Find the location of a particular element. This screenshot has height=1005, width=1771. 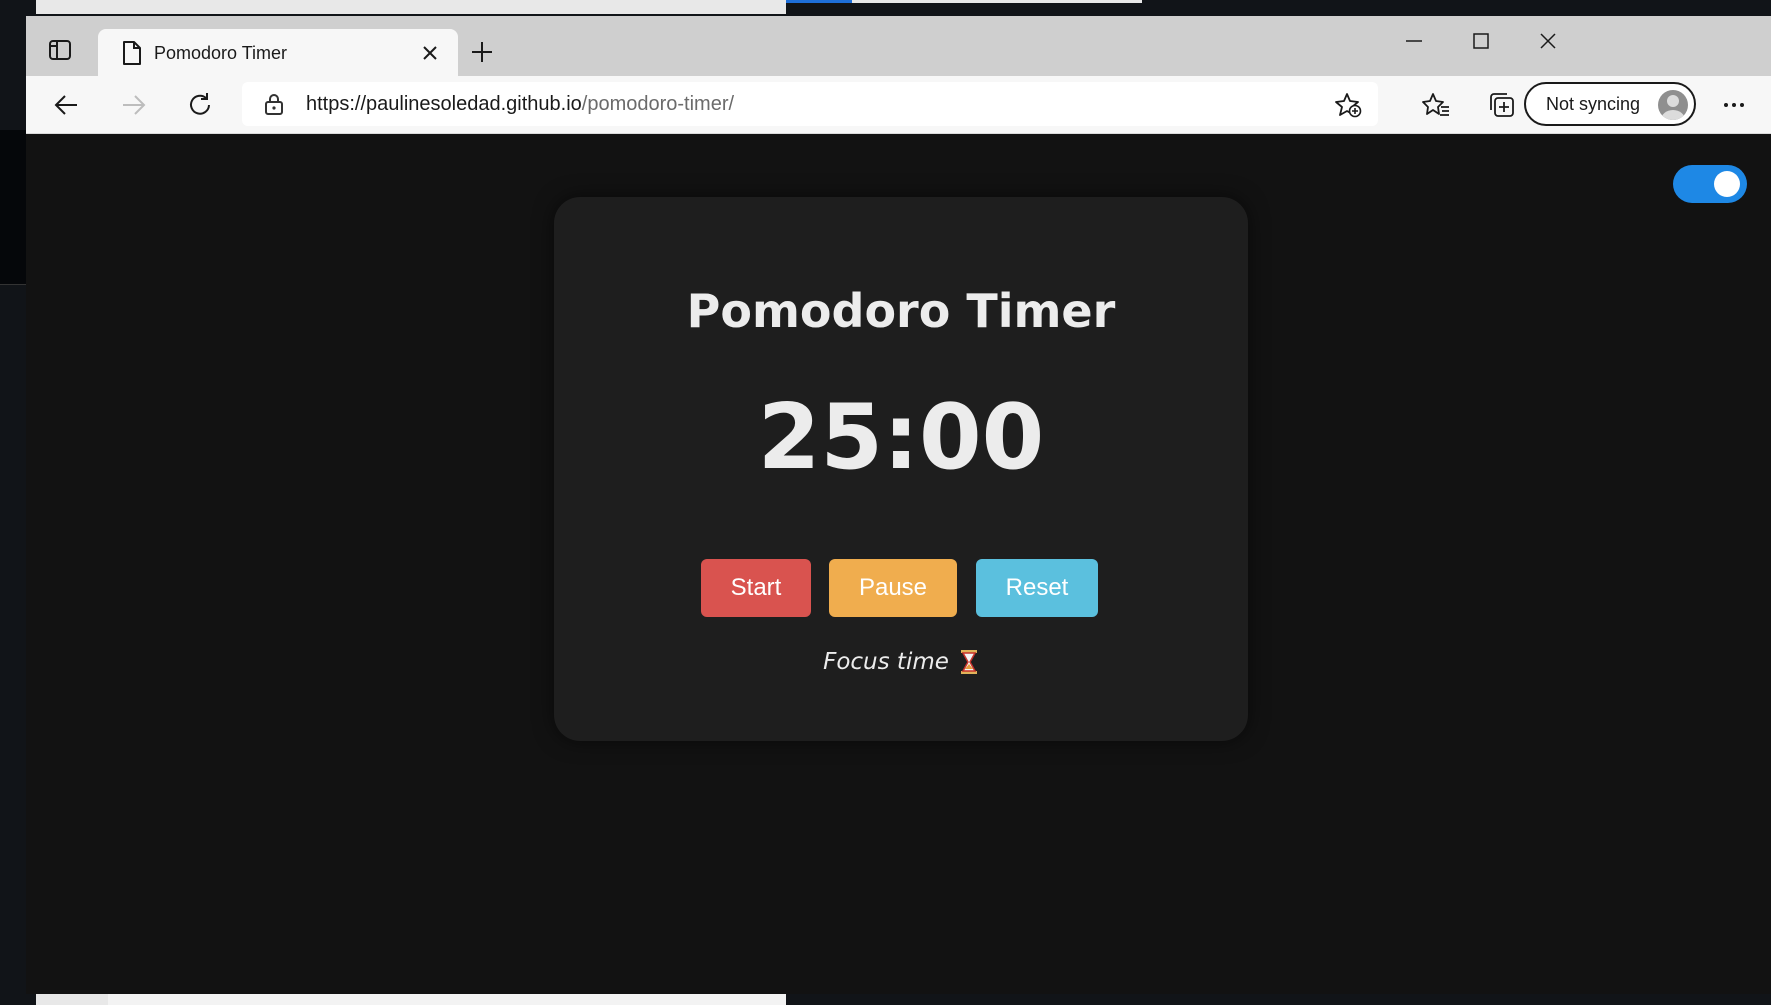

tab-close-button is located at coordinates (430, 53).